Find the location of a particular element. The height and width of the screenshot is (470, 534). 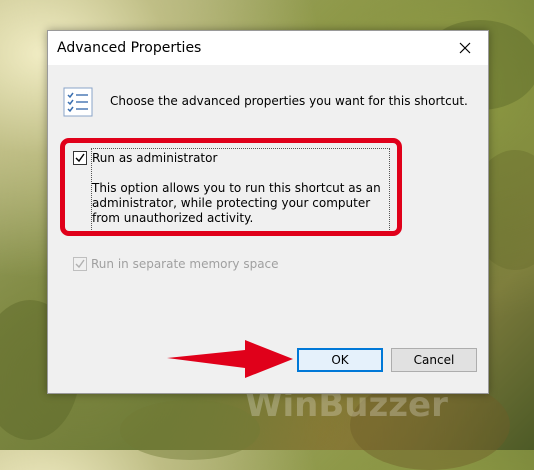

separate-memory-label: Run in separate memory space is located at coordinates (185, 264).